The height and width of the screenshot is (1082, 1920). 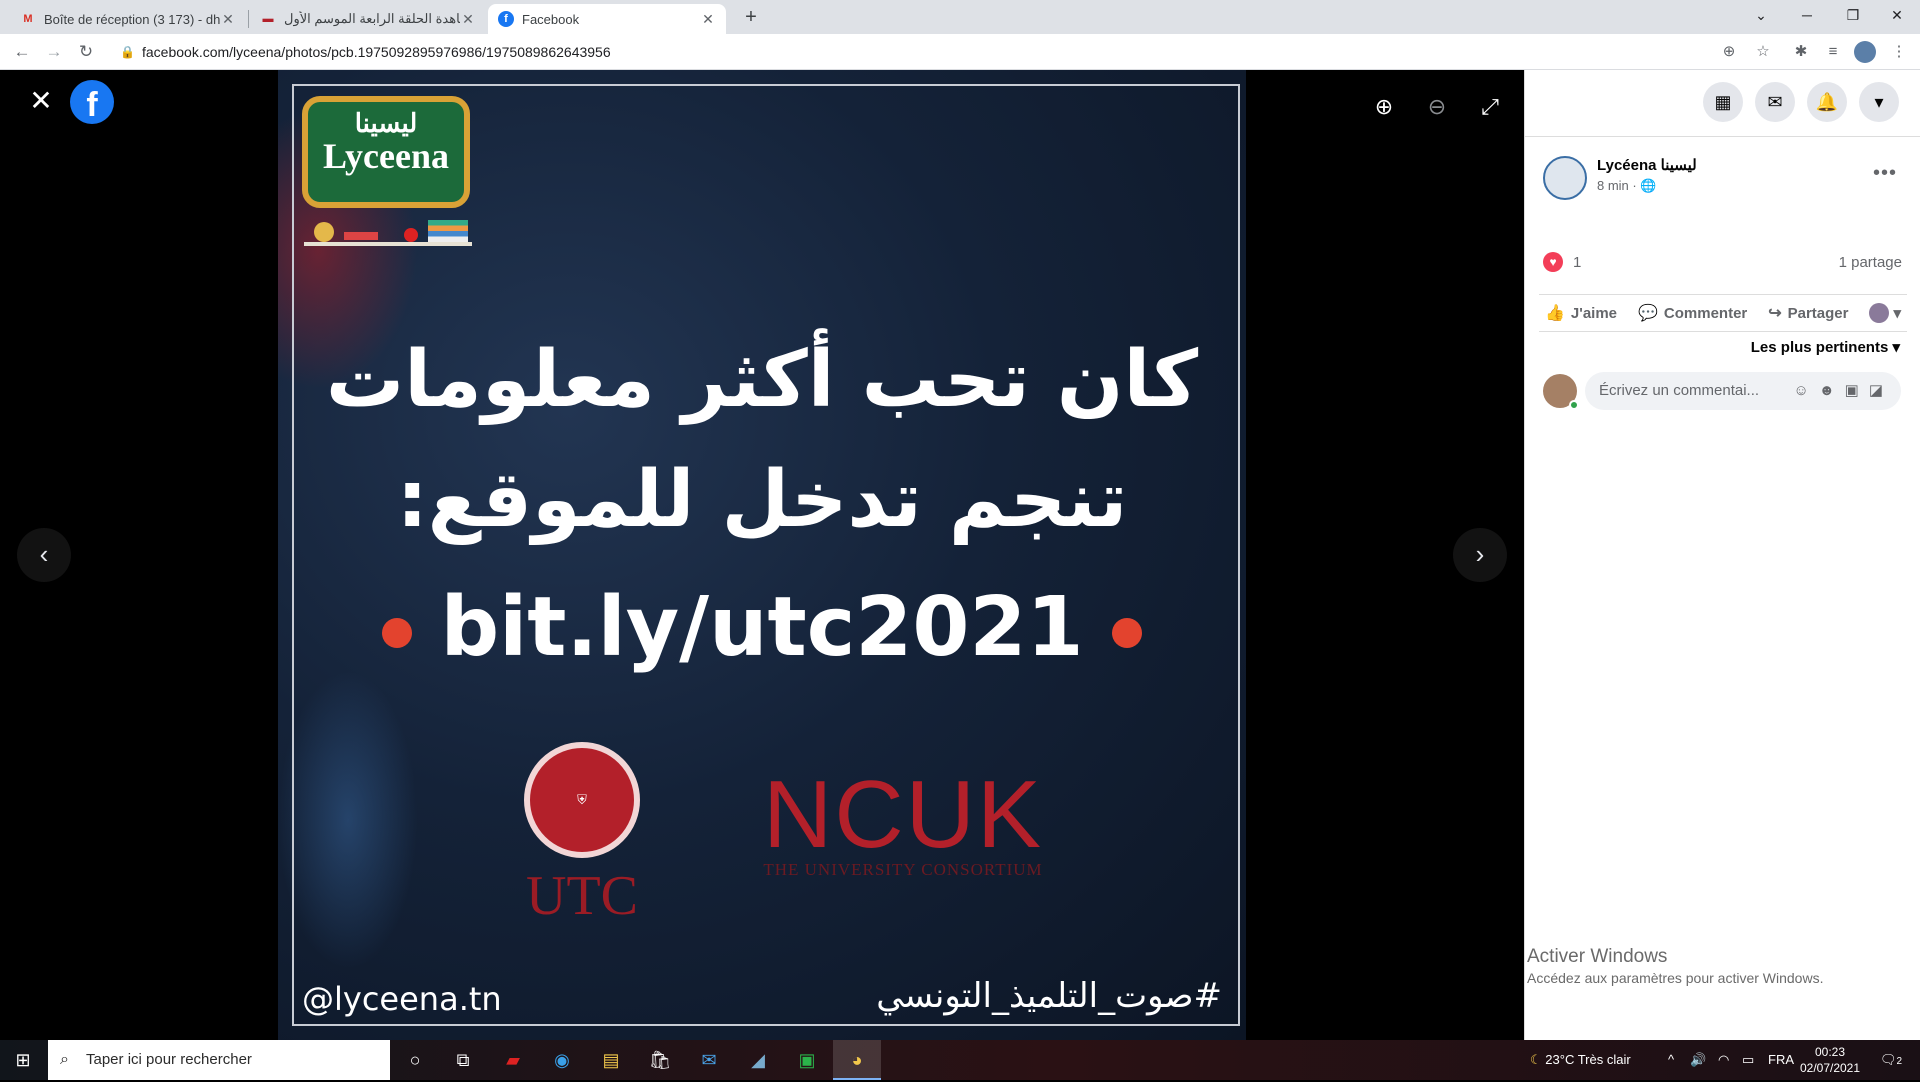 What do you see at coordinates (1885, 173) in the screenshot?
I see `more-options-icon: •••` at bounding box center [1885, 173].